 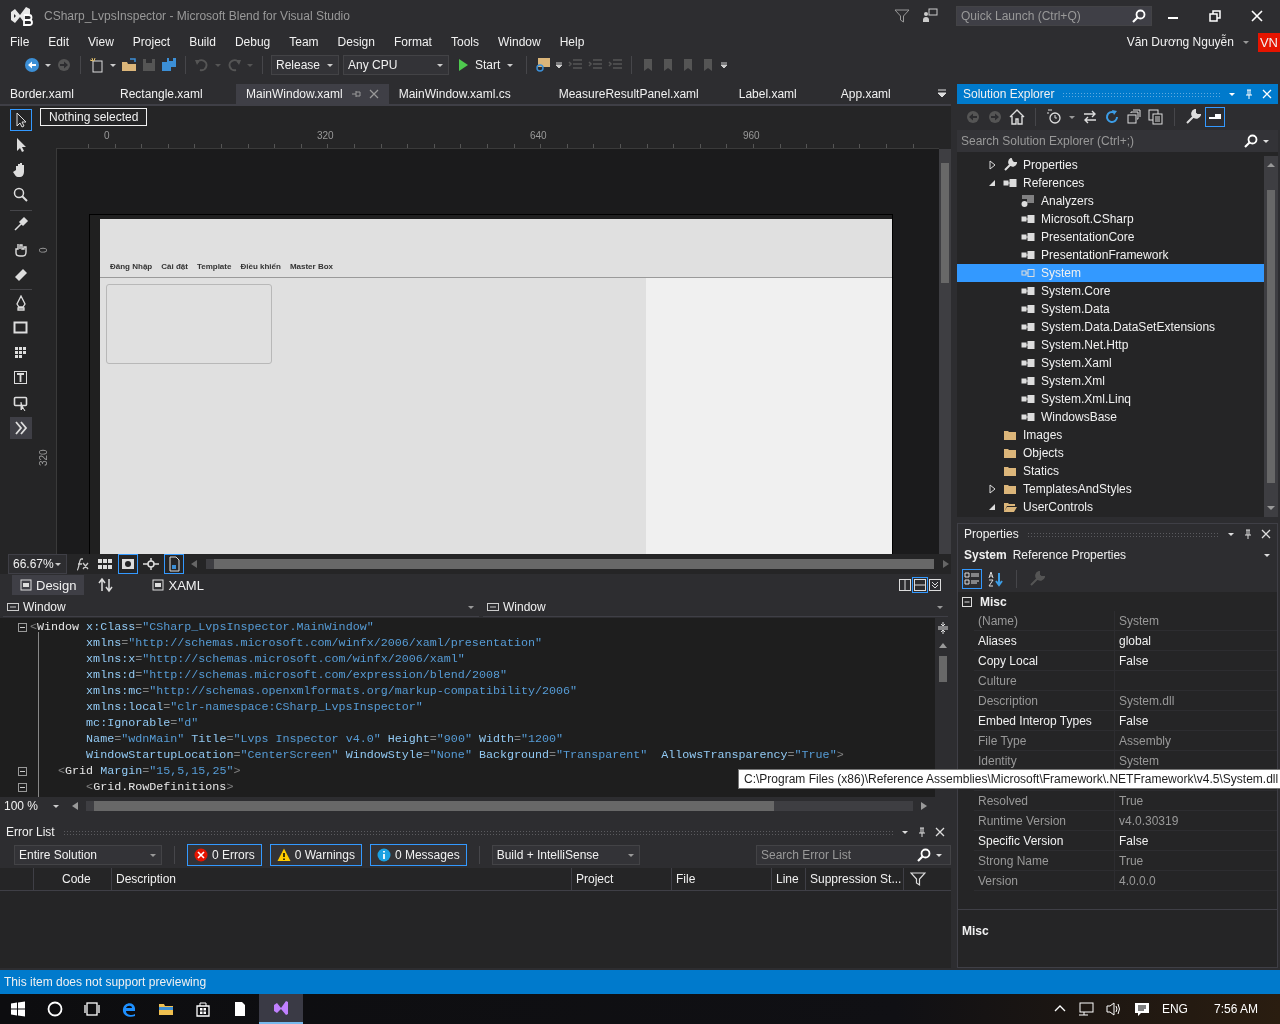 I want to click on menu-item: Design, so click(x=356, y=42).